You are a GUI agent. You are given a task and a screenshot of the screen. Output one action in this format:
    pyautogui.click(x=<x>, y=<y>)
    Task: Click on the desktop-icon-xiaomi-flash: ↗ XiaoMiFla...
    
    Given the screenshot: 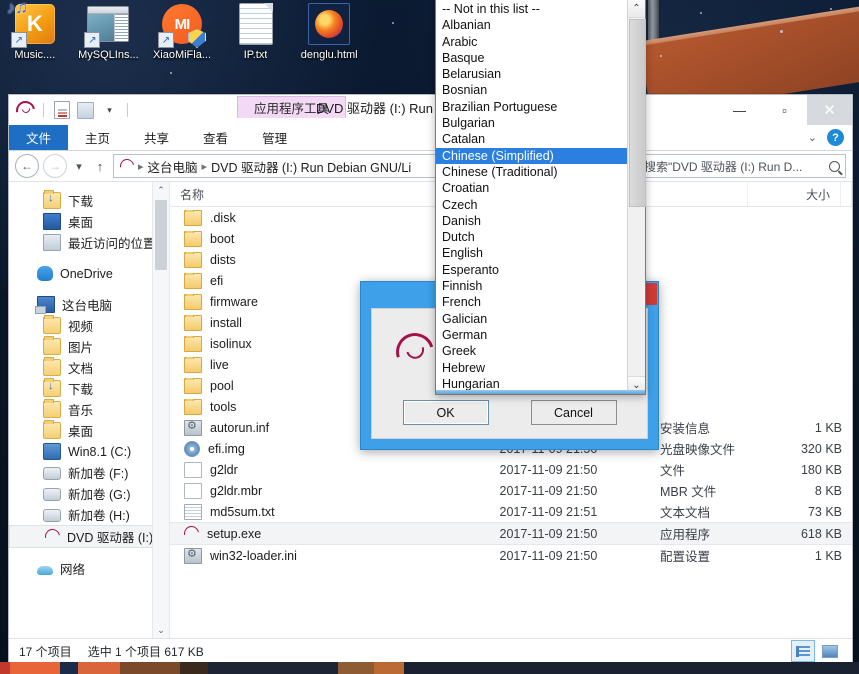 What is the action you would take?
    pyautogui.click(x=182, y=45)
    